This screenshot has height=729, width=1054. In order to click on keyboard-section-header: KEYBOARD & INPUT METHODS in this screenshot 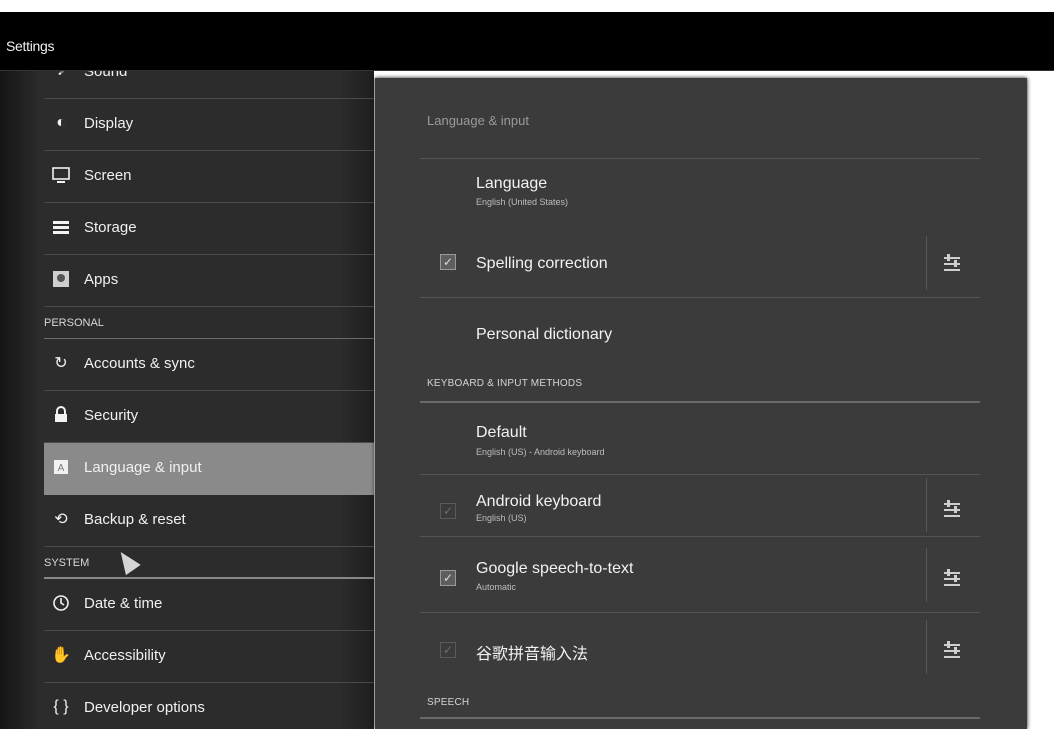, I will do `click(505, 383)`.